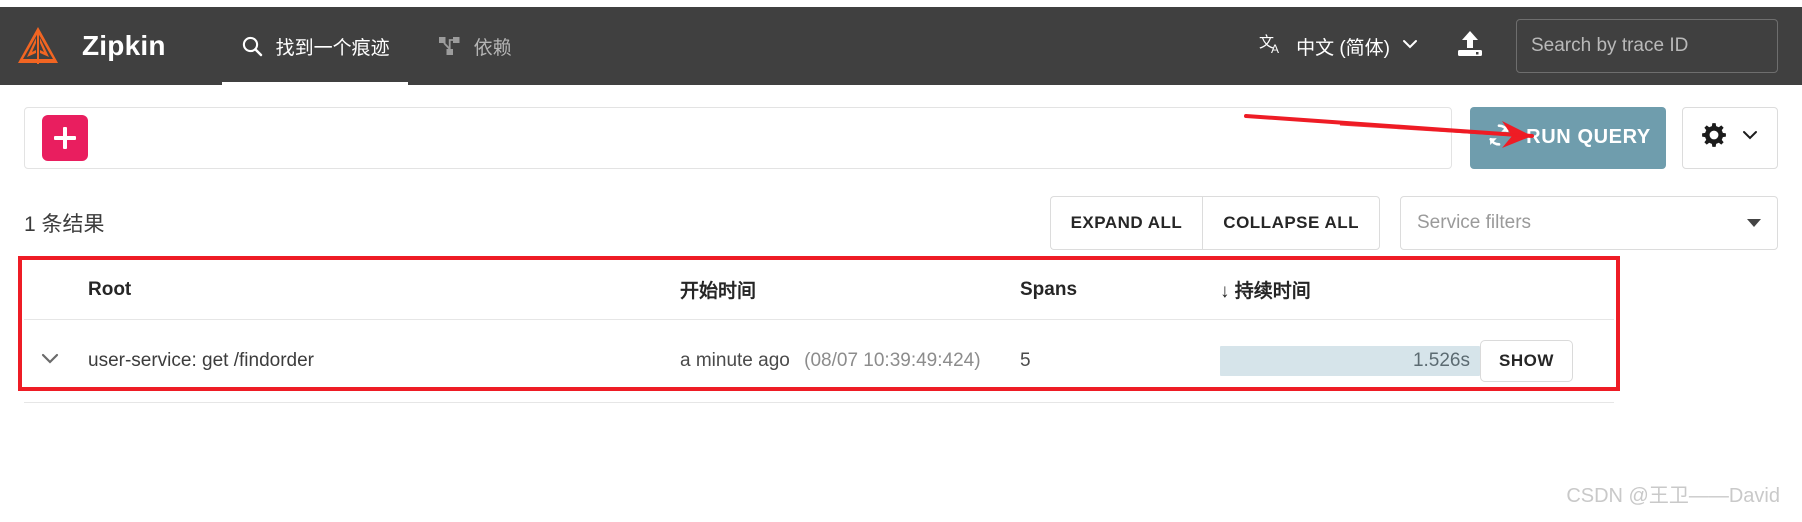  What do you see at coordinates (65, 137) in the screenshot?
I see `add-criterion-button` at bounding box center [65, 137].